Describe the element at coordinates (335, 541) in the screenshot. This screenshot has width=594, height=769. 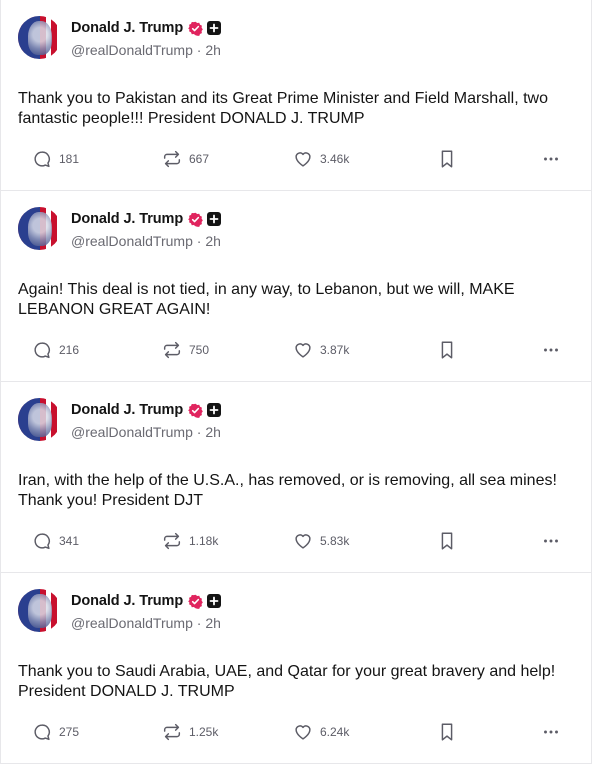
I see `like-count: 5.83k` at that location.